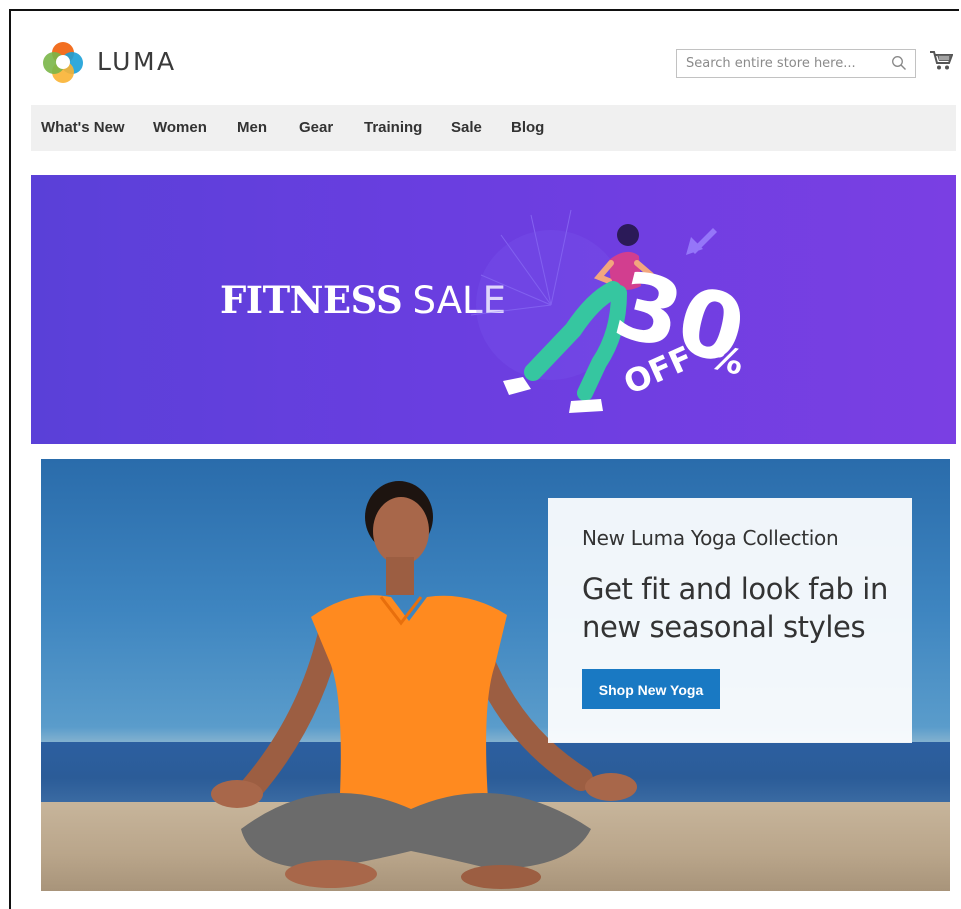 This screenshot has height=909, width=961. What do you see at coordinates (311, 300) in the screenshot?
I see `banner-title-bold: FITNESS` at bounding box center [311, 300].